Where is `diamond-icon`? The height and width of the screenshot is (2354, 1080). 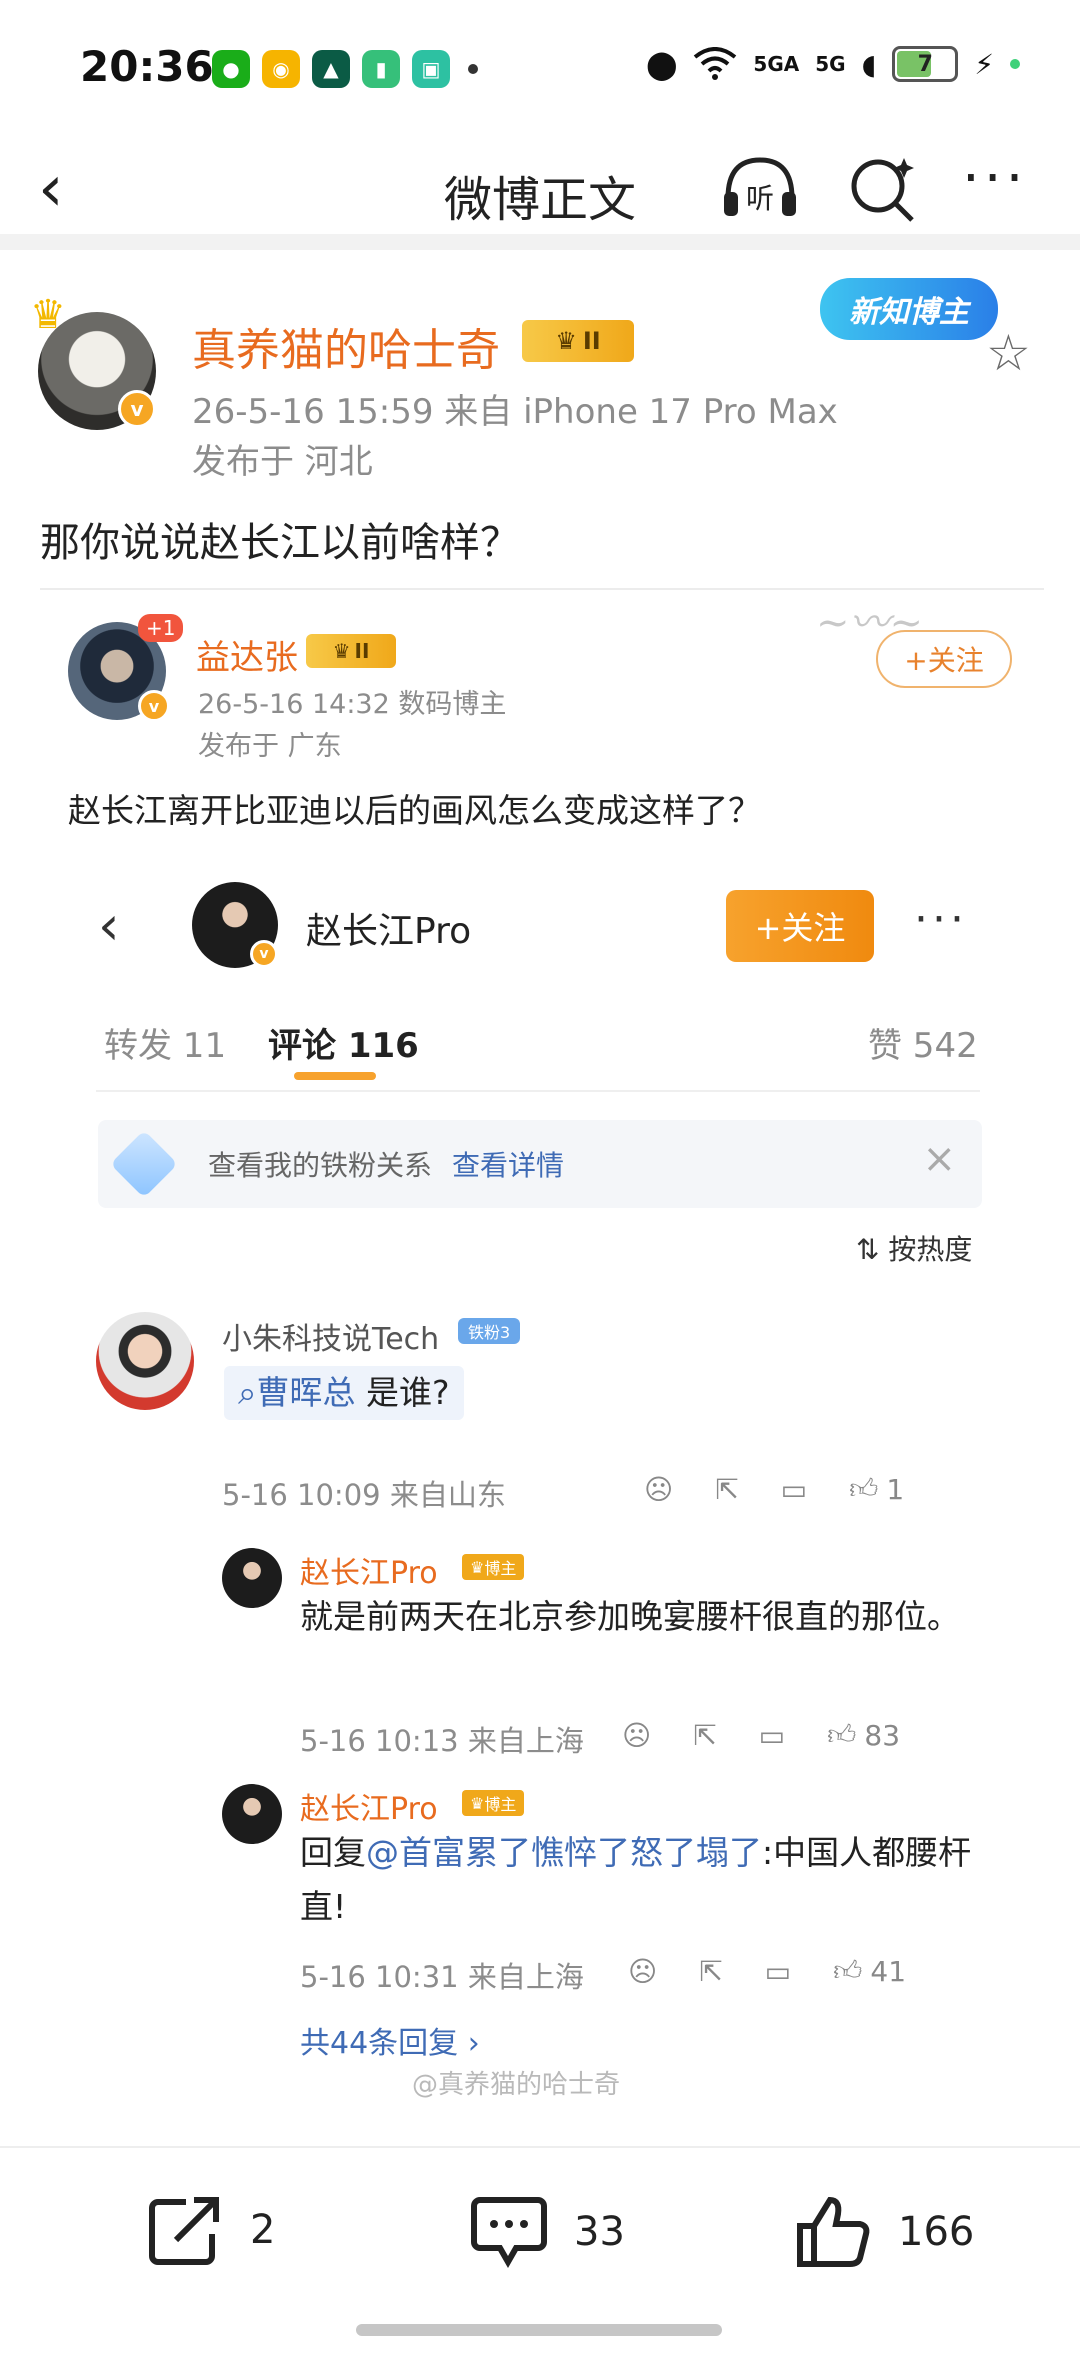 diamond-icon is located at coordinates (144, 1164).